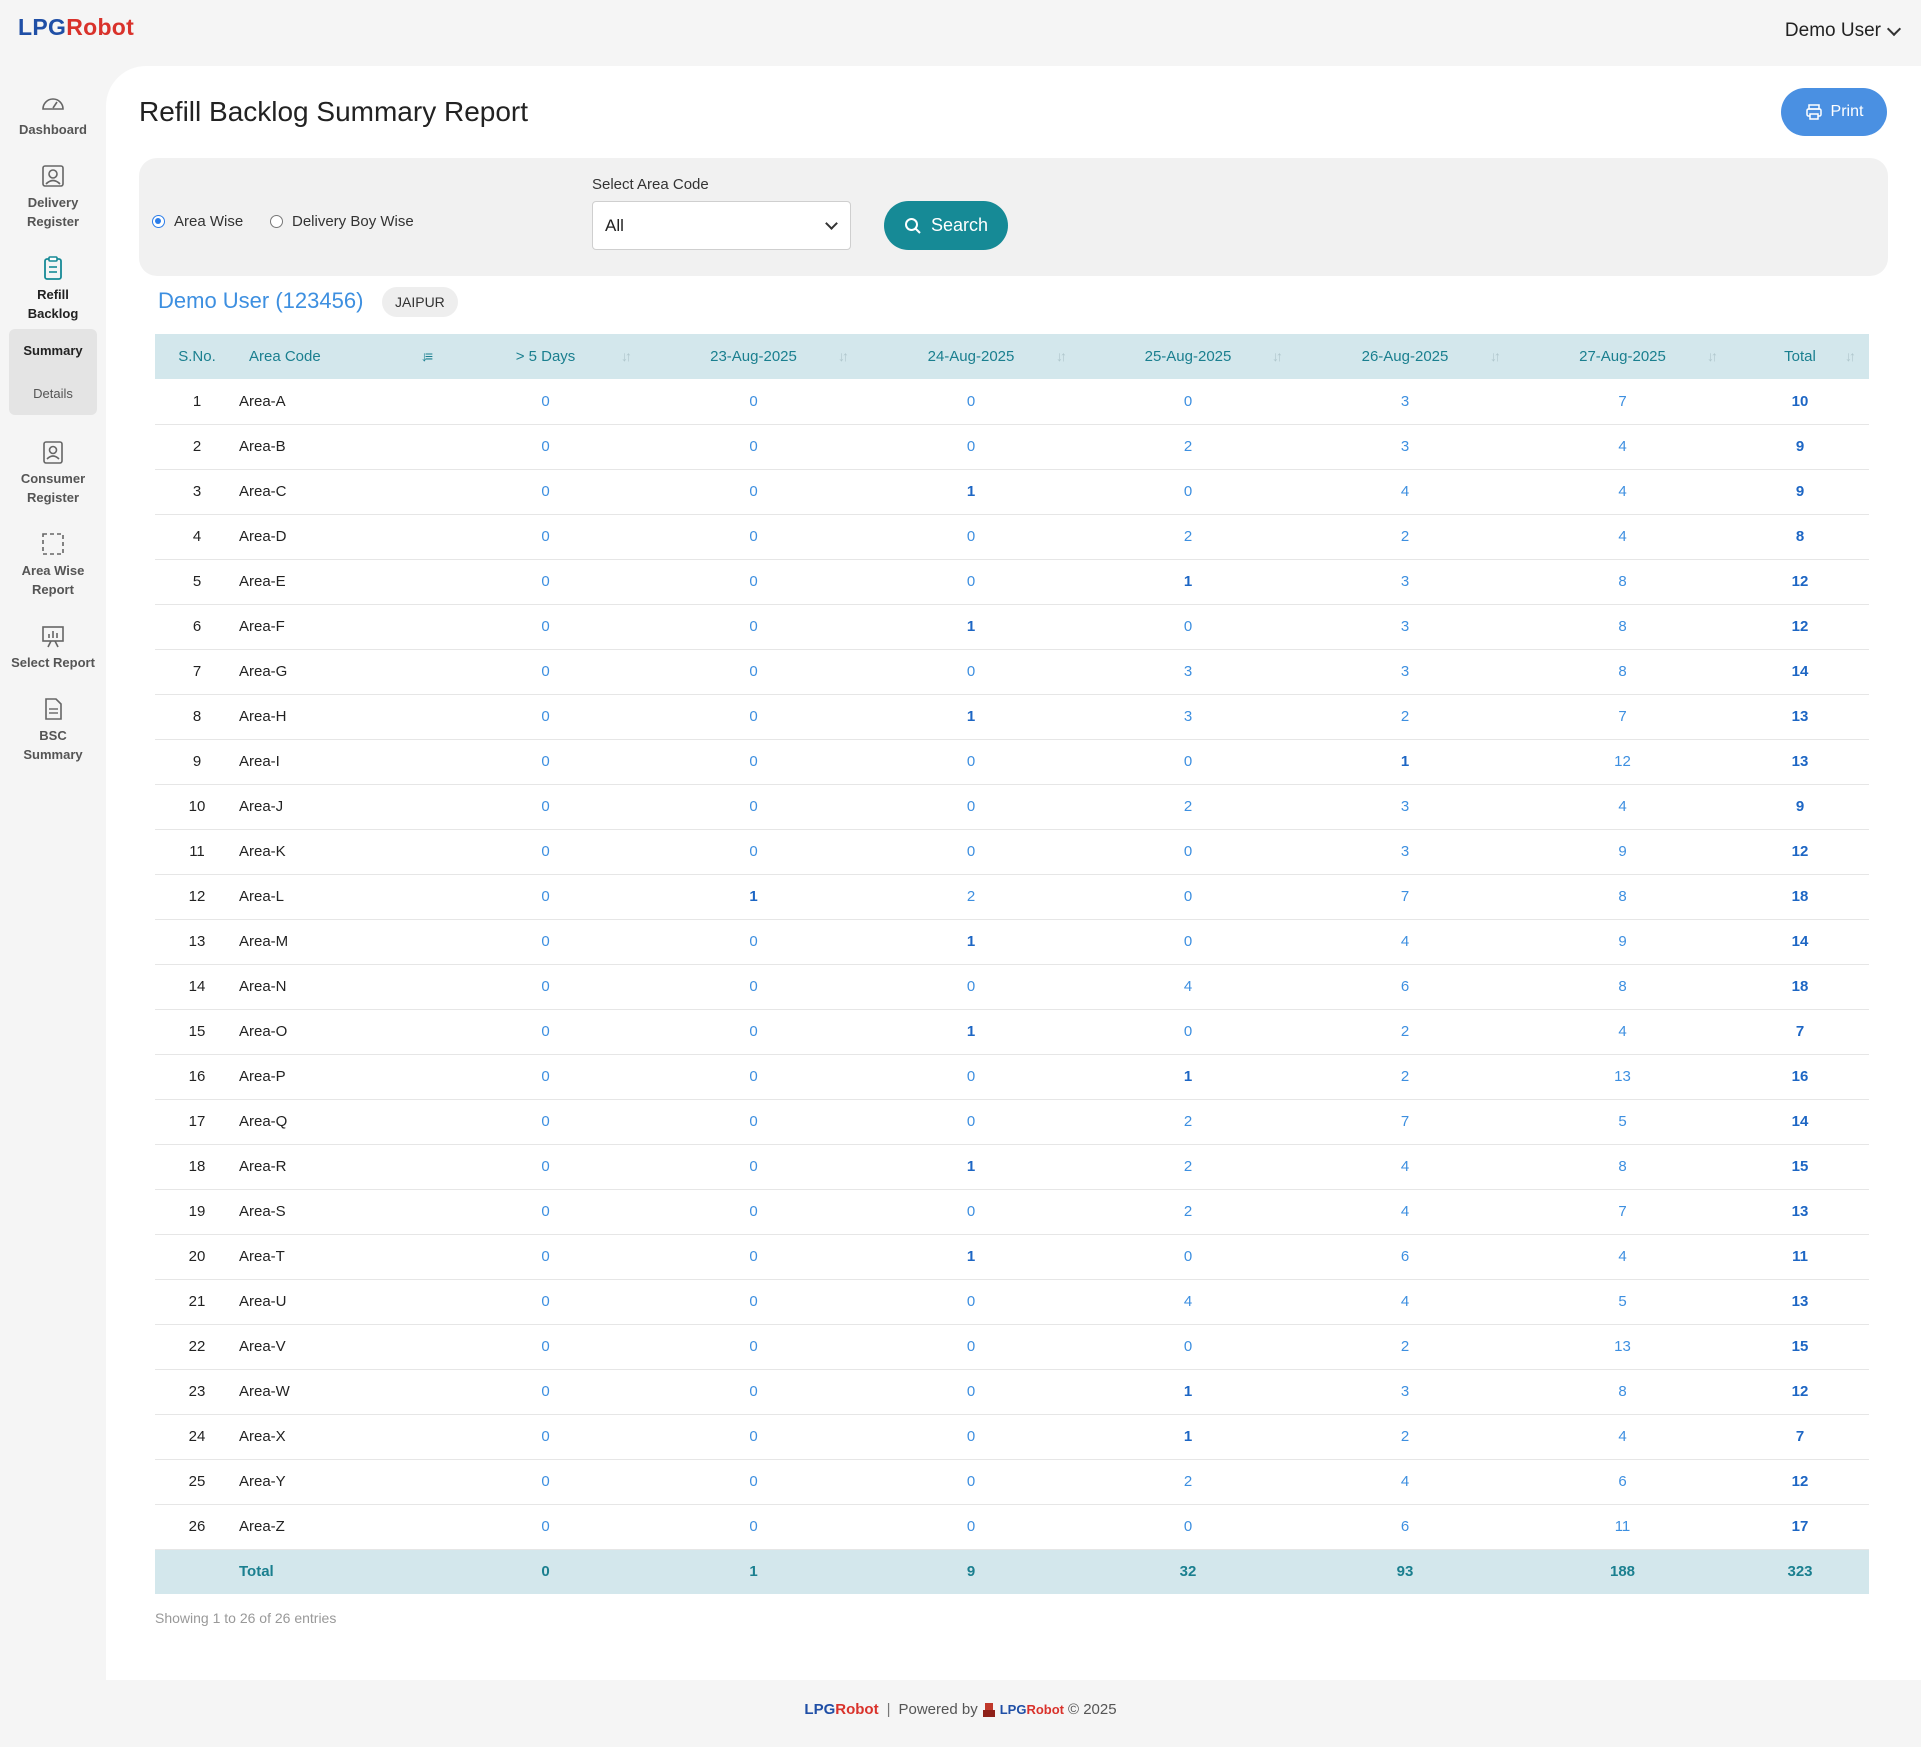  What do you see at coordinates (1800, 1257) in the screenshot?
I see `cell-total: 11` at bounding box center [1800, 1257].